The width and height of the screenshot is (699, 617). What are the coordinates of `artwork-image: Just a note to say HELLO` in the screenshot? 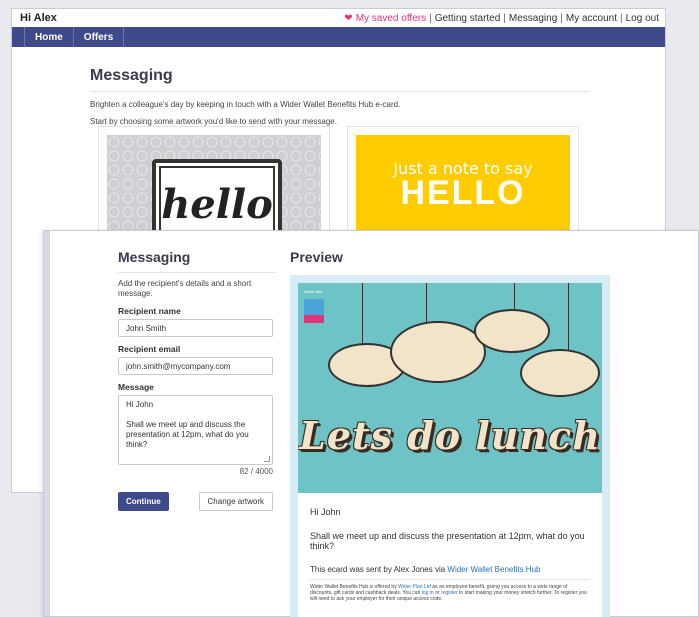 It's located at (463, 189).